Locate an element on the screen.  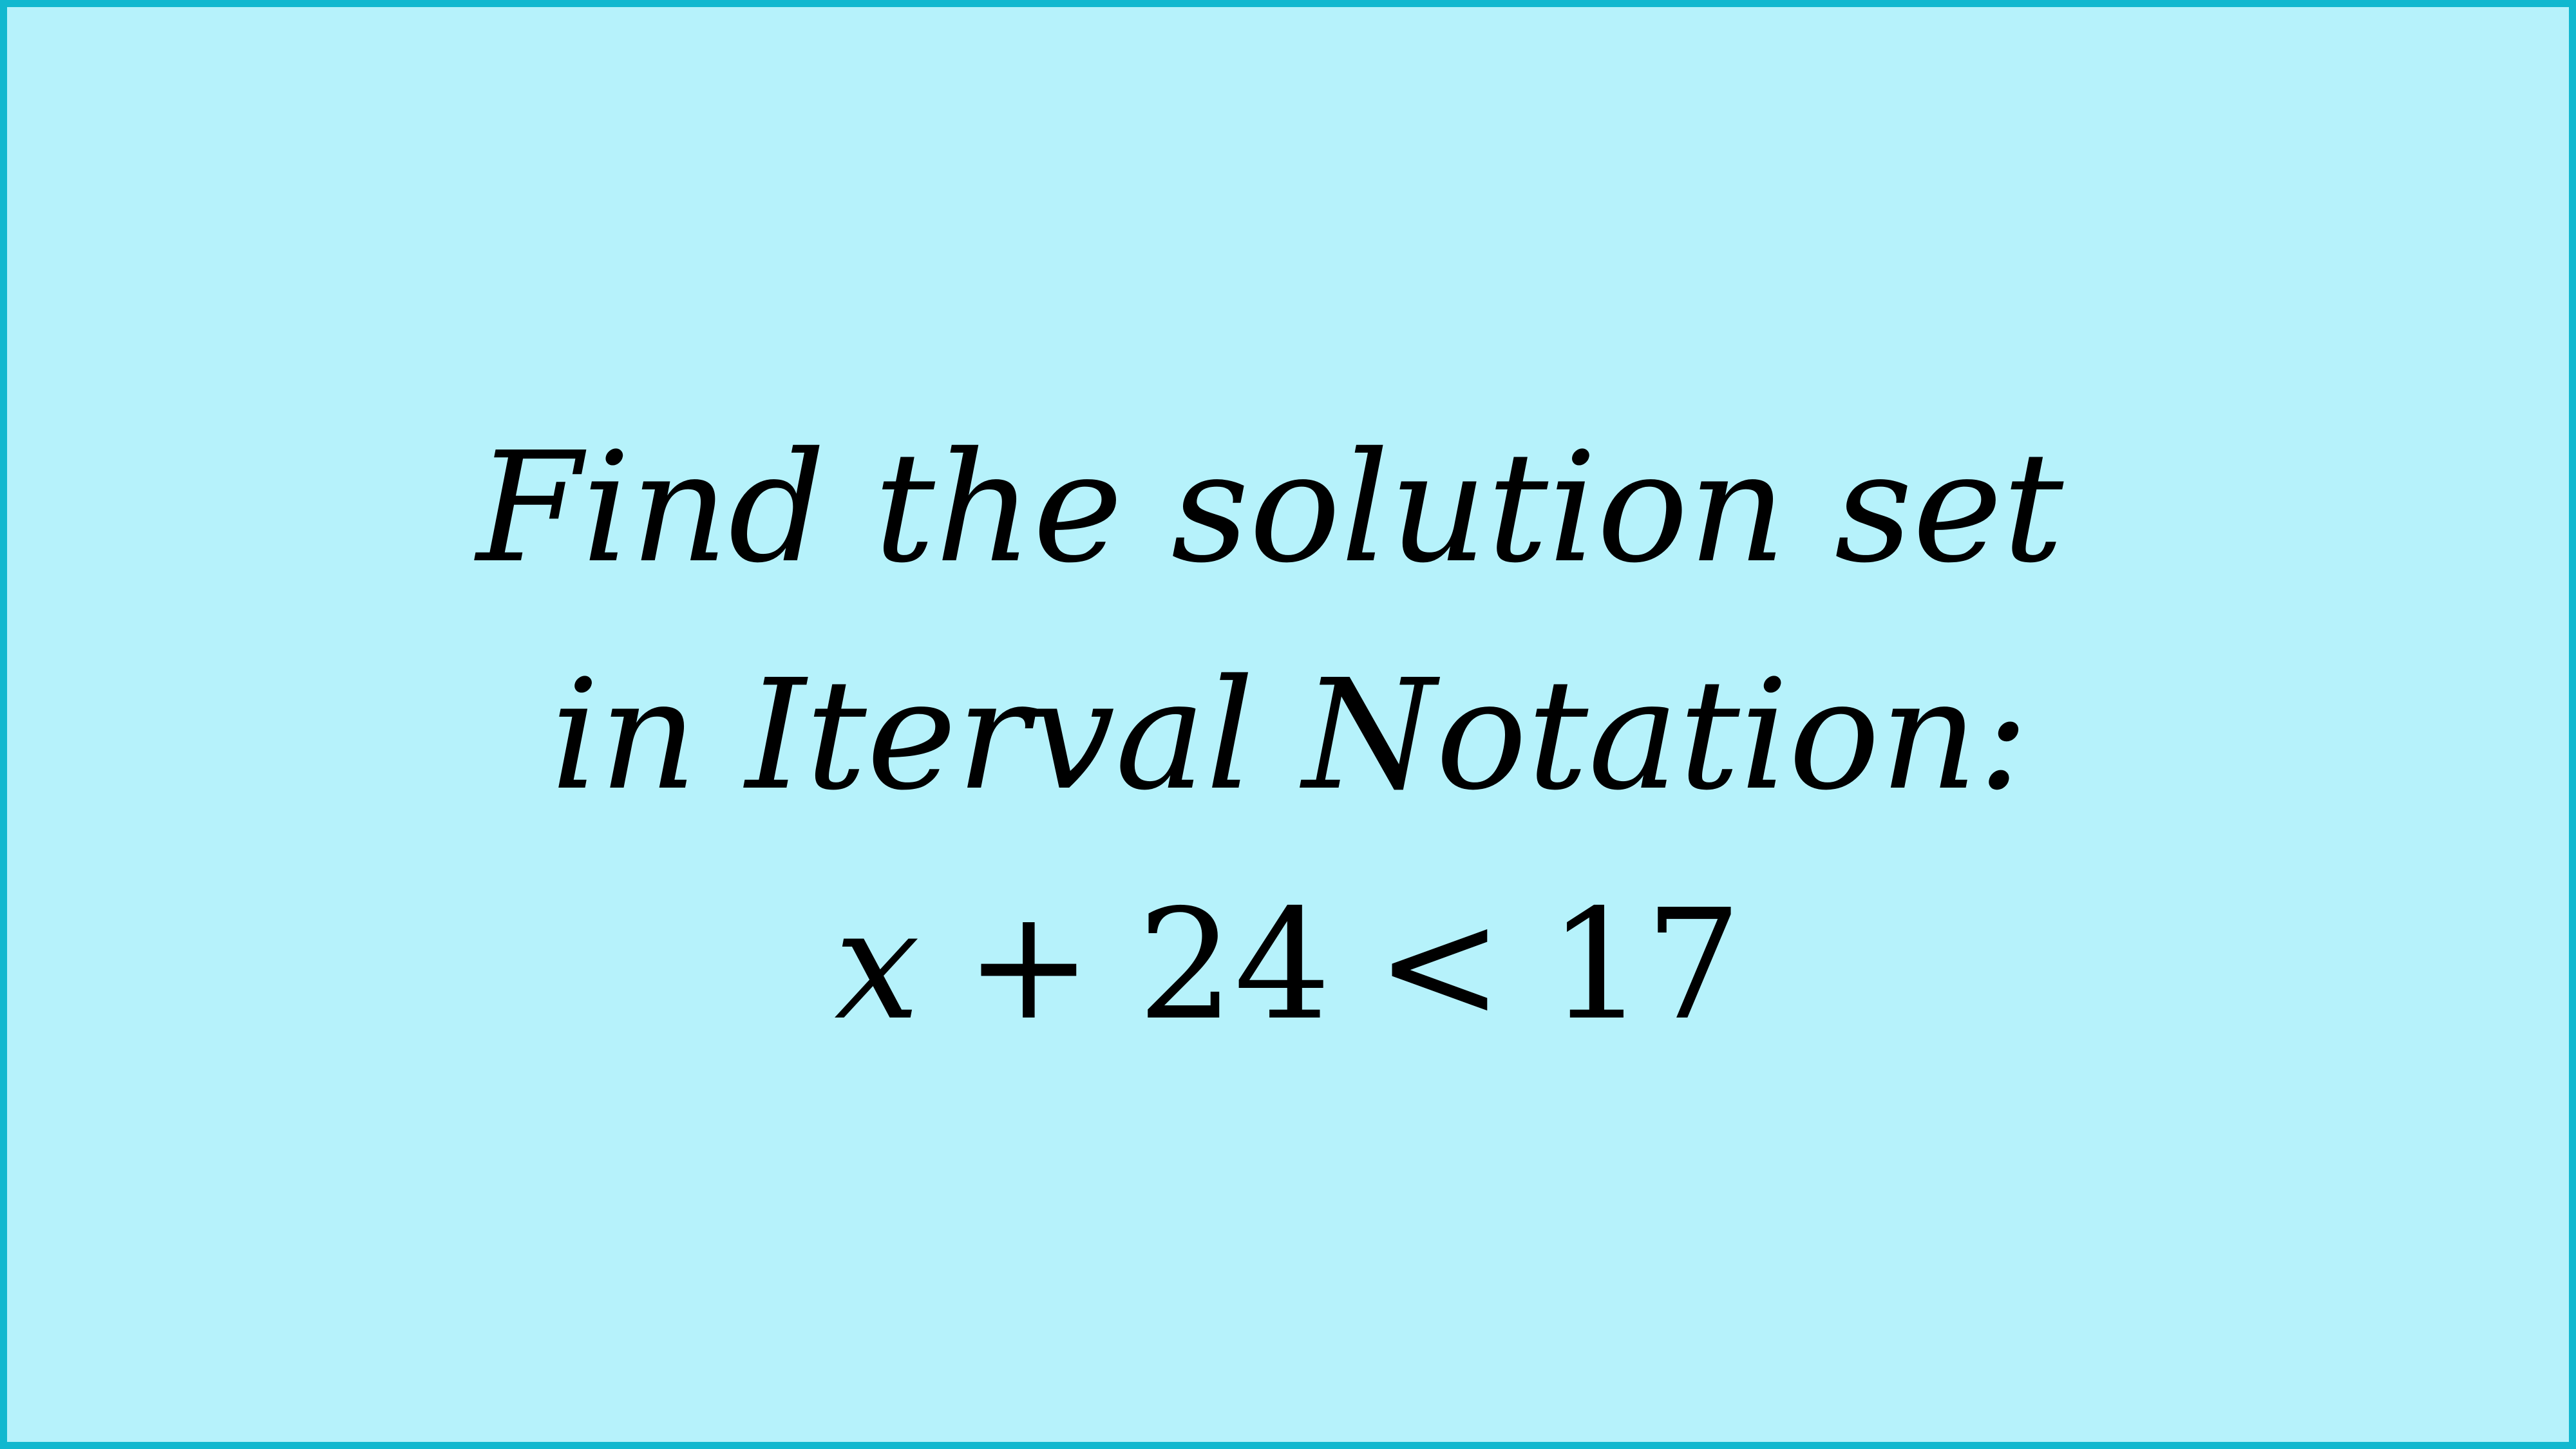
equation-addend: 24 is located at coordinates (1234, 965).